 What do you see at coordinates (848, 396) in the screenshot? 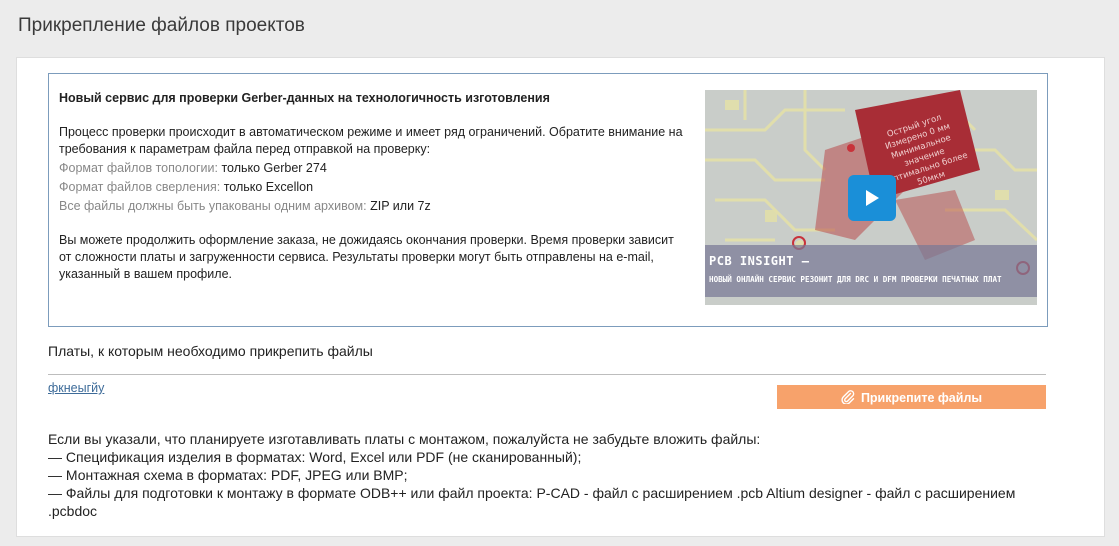
I see `paperclip-icon` at bounding box center [848, 396].